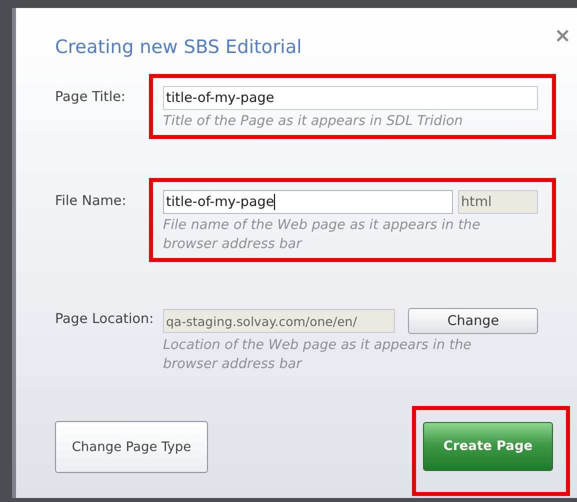 The image size is (577, 502). Describe the element at coordinates (317, 355) in the screenshot. I see `hint-text: Location of the Web page as it appears in the browser address bar` at that location.